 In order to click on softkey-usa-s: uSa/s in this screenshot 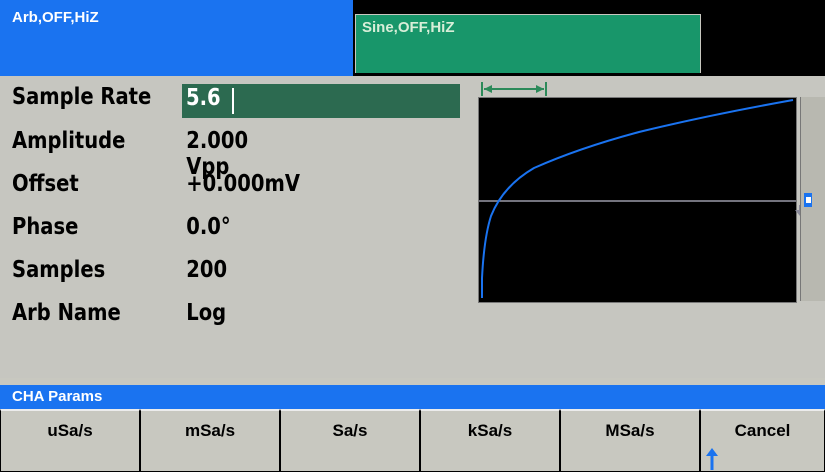, I will do `click(70, 440)`.